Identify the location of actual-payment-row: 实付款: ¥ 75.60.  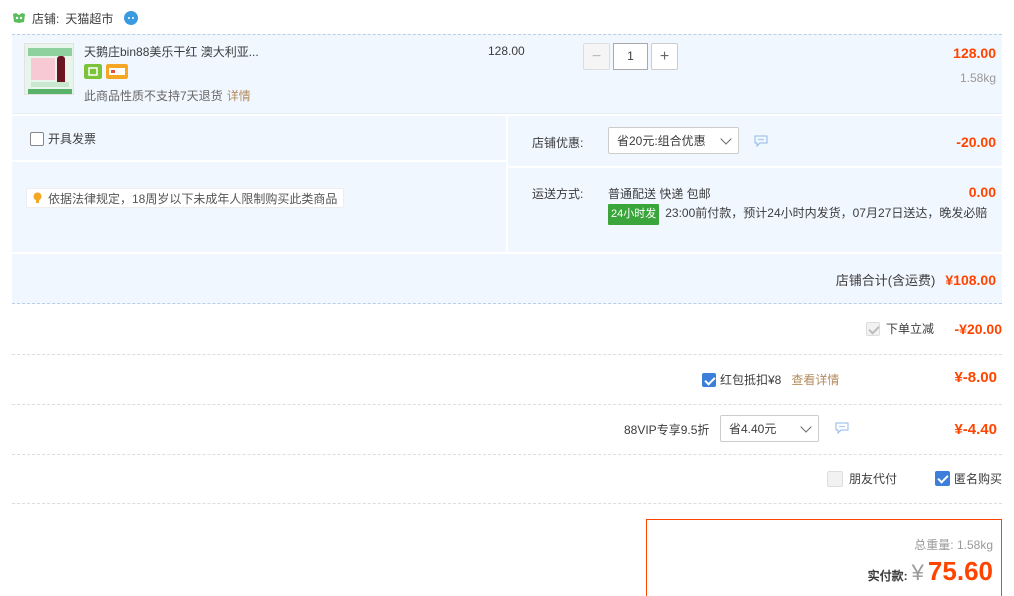
(930, 571).